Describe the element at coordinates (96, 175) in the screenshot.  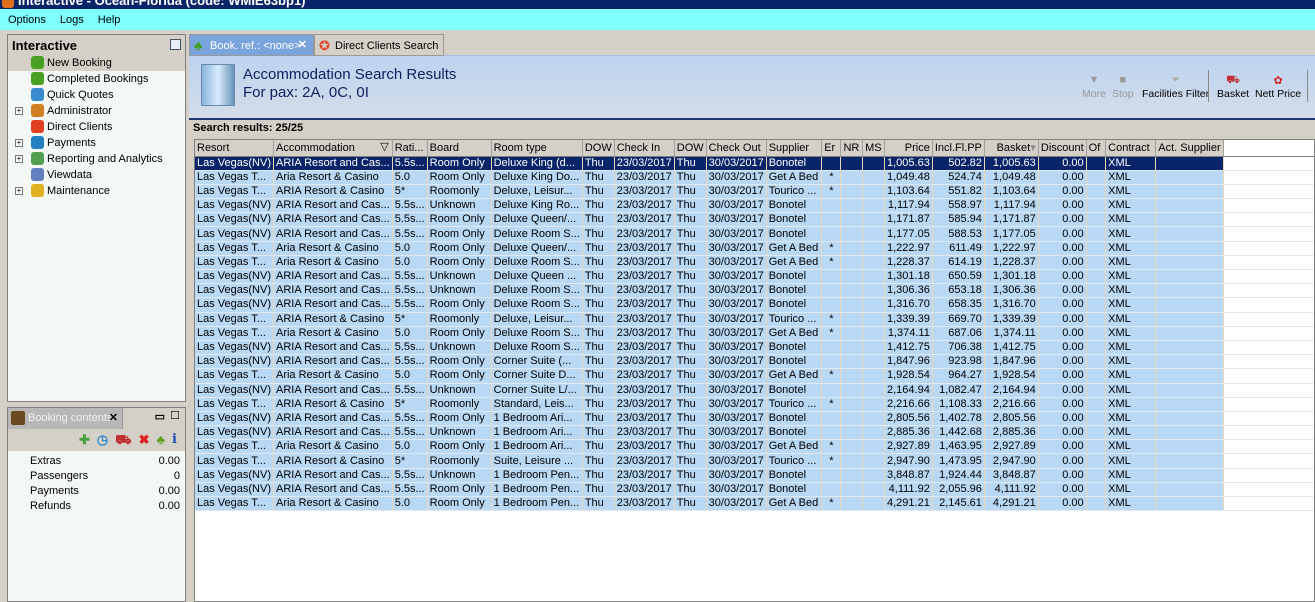
I see `sidebar-item-viewdata: Viewdata` at that location.